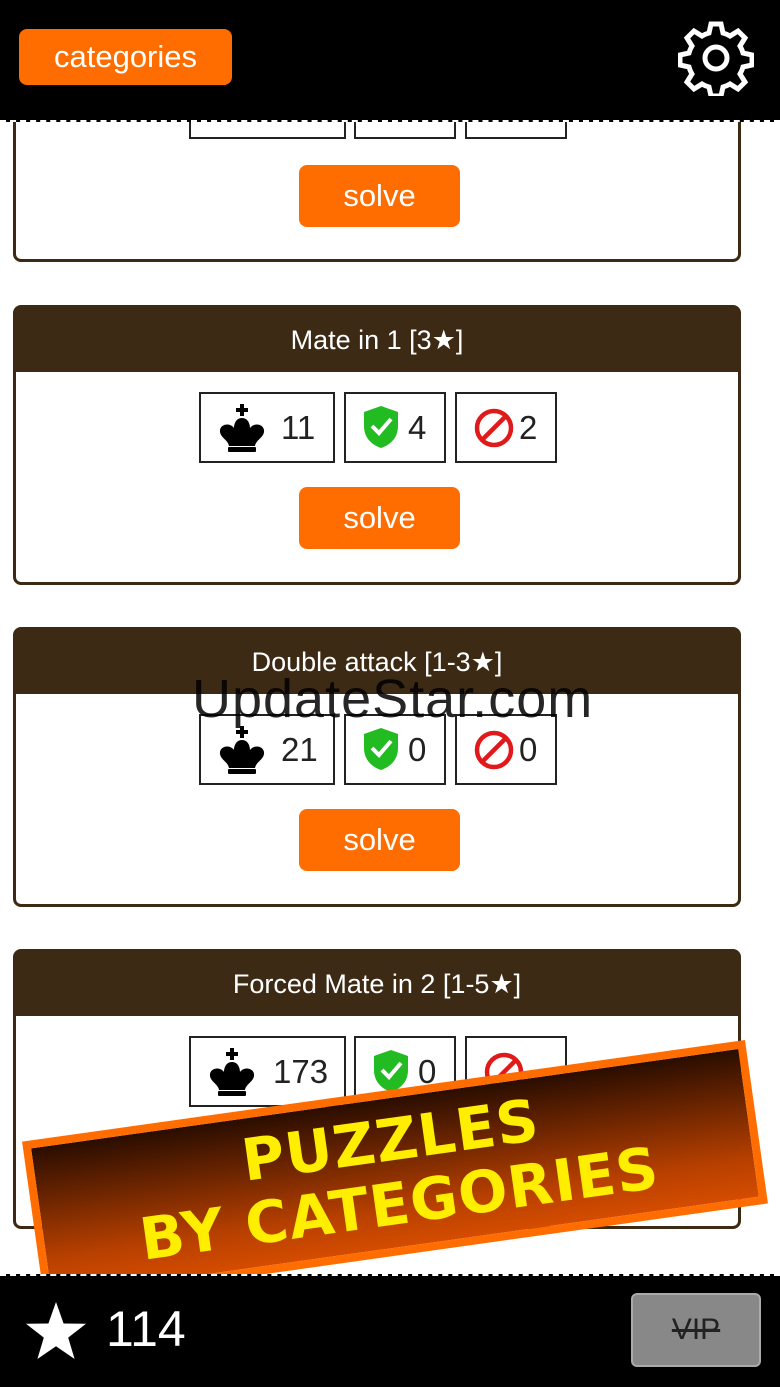 The image size is (780, 1387). I want to click on king-stat: 173, so click(267, 1071).